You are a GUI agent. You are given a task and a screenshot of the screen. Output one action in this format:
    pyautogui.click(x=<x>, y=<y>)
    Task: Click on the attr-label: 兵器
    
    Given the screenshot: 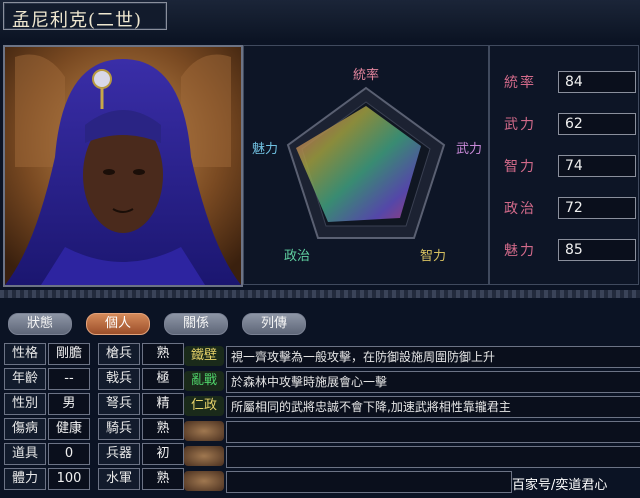 What is the action you would take?
    pyautogui.click(x=119, y=454)
    